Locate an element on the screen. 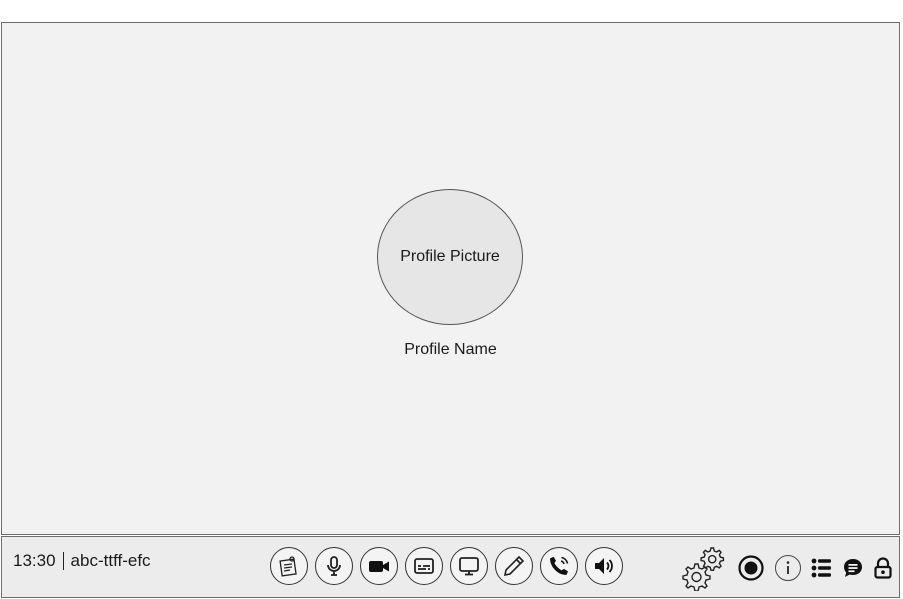  pencil-icon is located at coordinates (514, 566).